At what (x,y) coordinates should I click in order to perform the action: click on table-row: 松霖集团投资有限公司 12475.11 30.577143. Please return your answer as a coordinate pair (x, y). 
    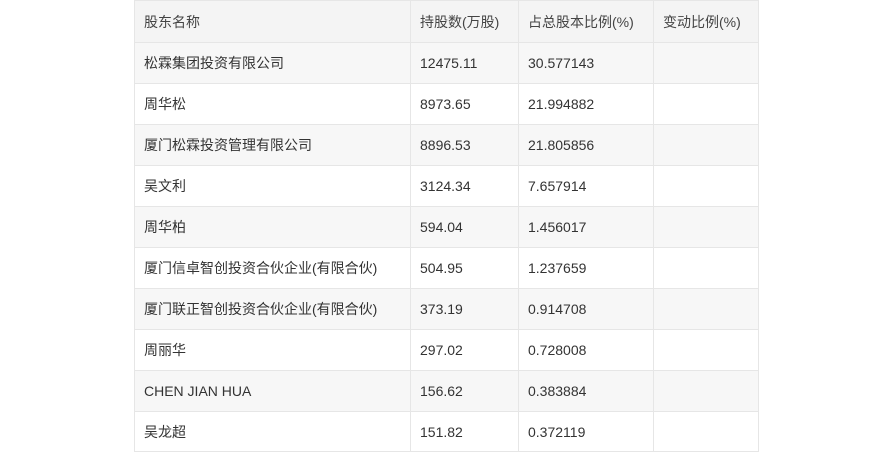
    Looking at the image, I should click on (446, 63).